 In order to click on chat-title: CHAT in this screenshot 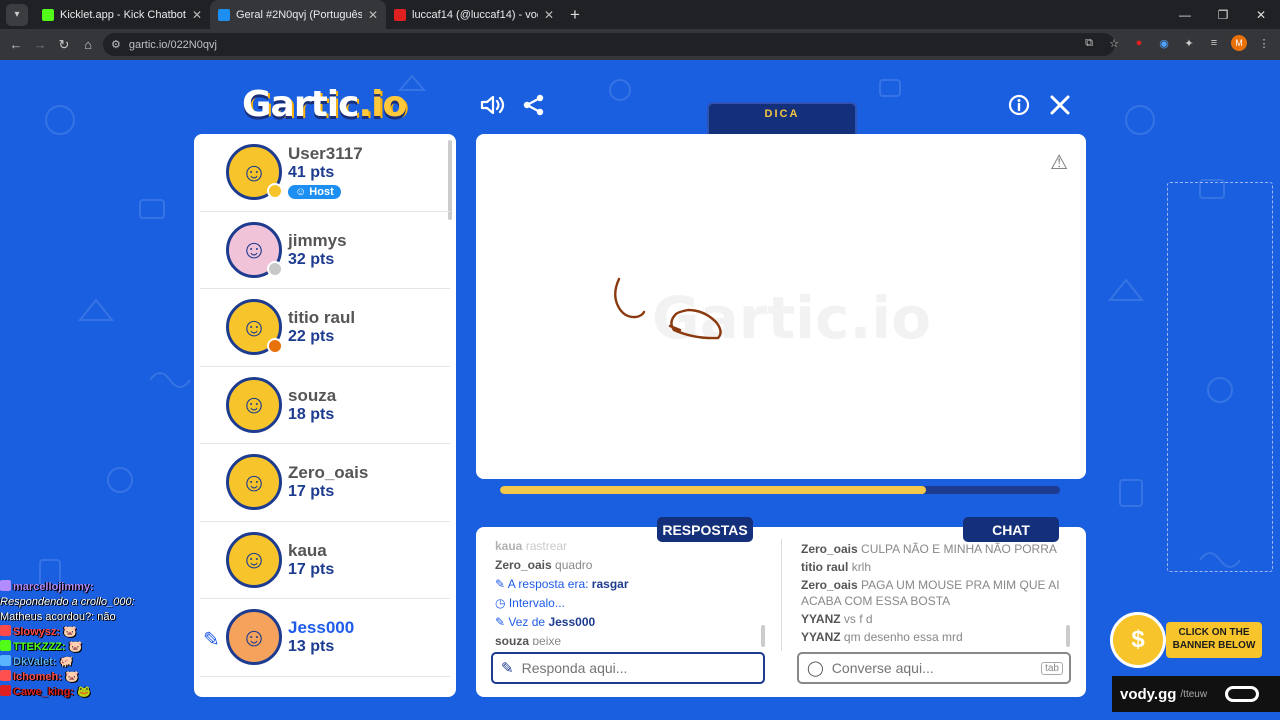, I will do `click(1011, 529)`.